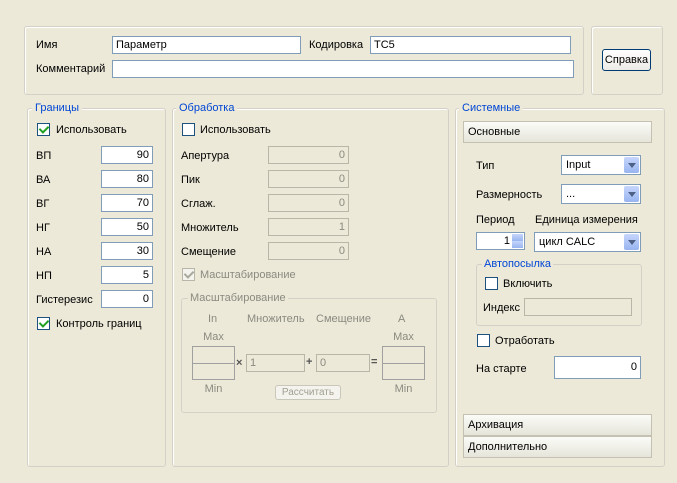 This screenshot has height=483, width=677. Describe the element at coordinates (601, 165) in the screenshot. I see `type-select: Input` at that location.